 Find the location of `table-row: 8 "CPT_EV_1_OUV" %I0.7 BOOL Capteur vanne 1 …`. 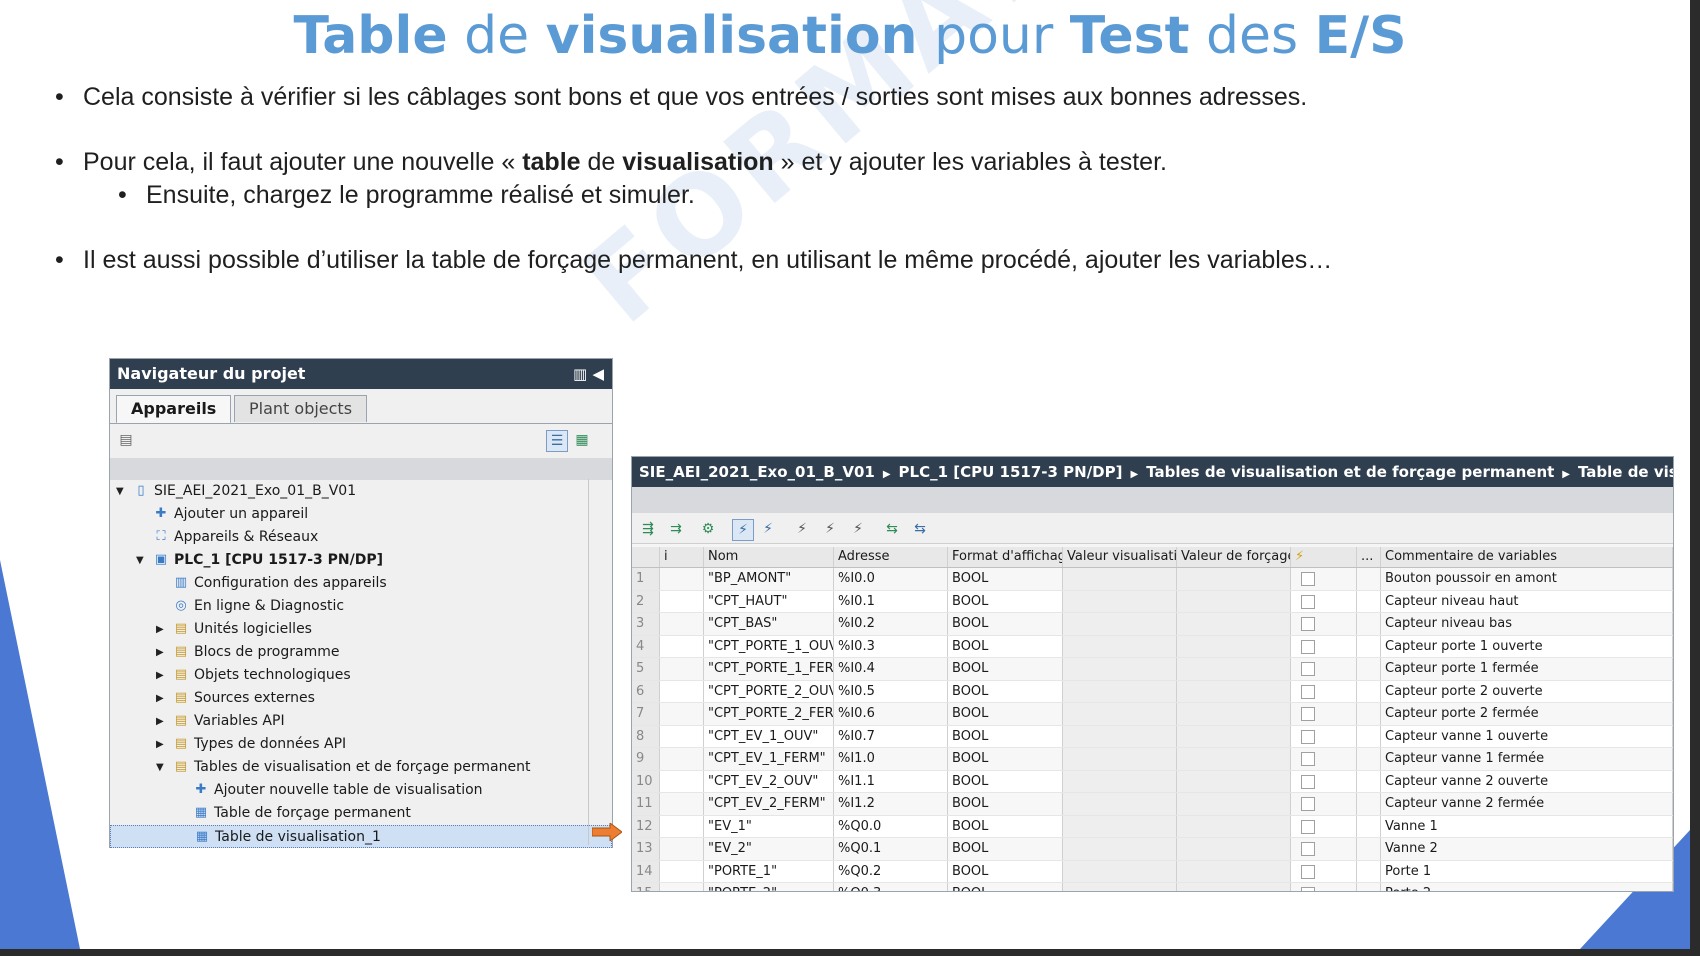

table-row: 8 "CPT_EV_1_OUV" %I0.7 BOOL Capteur vanne 1 … is located at coordinates (1152, 736).